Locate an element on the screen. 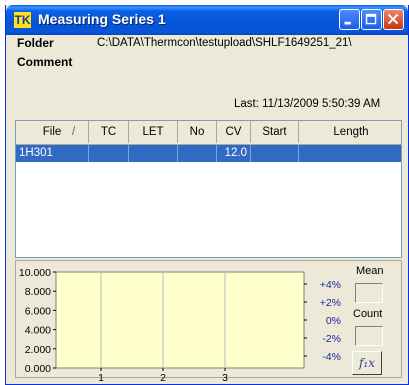 The image size is (409, 385). y-tick-label: 2.000 is located at coordinates (38, 350).